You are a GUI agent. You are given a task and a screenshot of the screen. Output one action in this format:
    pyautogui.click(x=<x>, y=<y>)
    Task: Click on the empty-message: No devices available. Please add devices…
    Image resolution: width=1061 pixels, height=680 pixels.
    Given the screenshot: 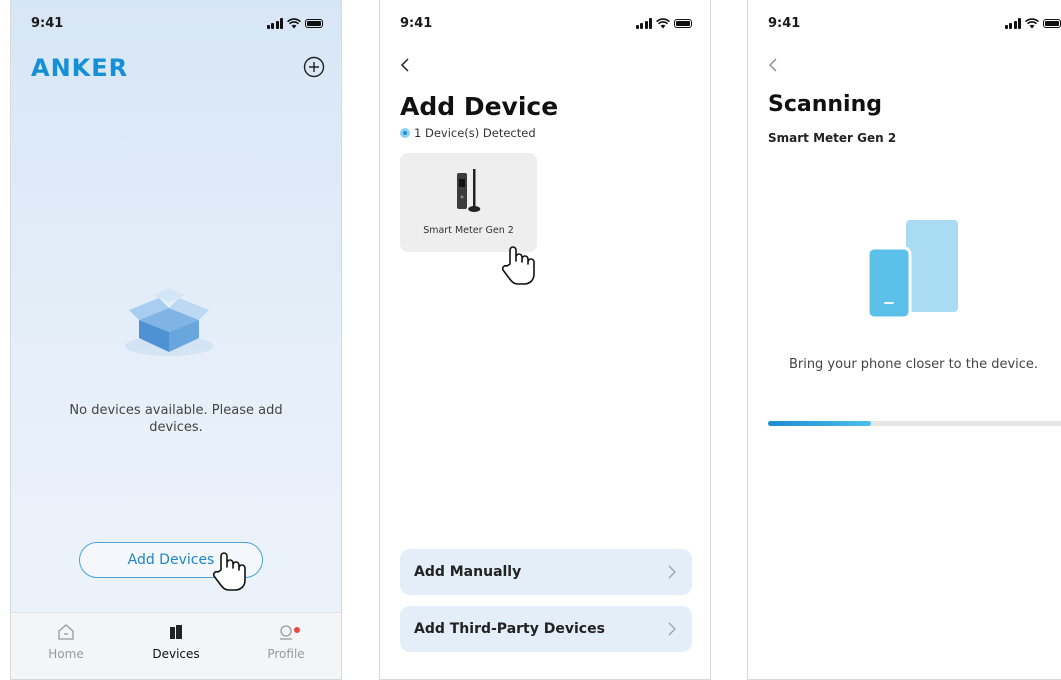 What is the action you would take?
    pyautogui.click(x=176, y=419)
    